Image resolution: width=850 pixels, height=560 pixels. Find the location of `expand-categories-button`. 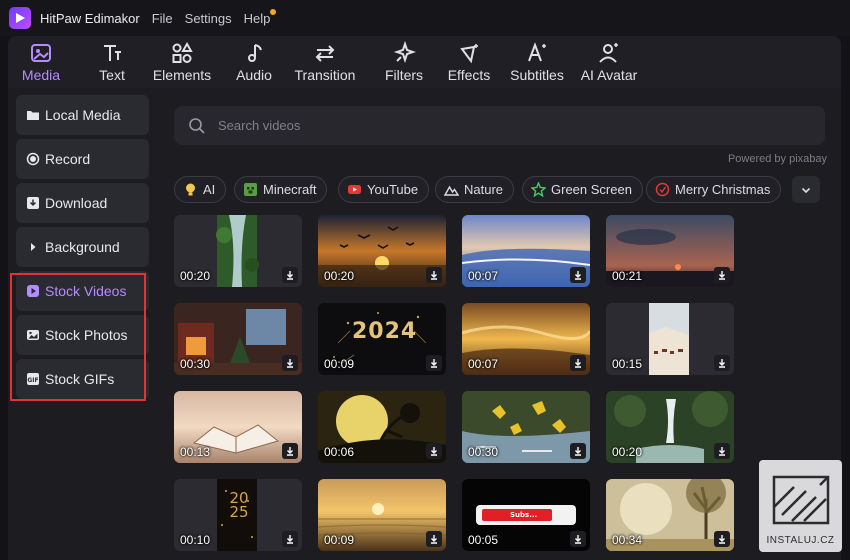

expand-categories-button is located at coordinates (806, 189).